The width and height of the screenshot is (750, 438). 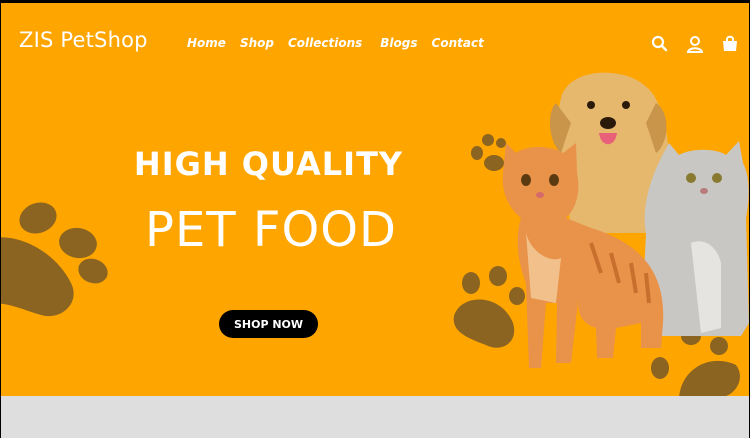 I want to click on nav-item-contact: Contact, so click(x=458, y=43).